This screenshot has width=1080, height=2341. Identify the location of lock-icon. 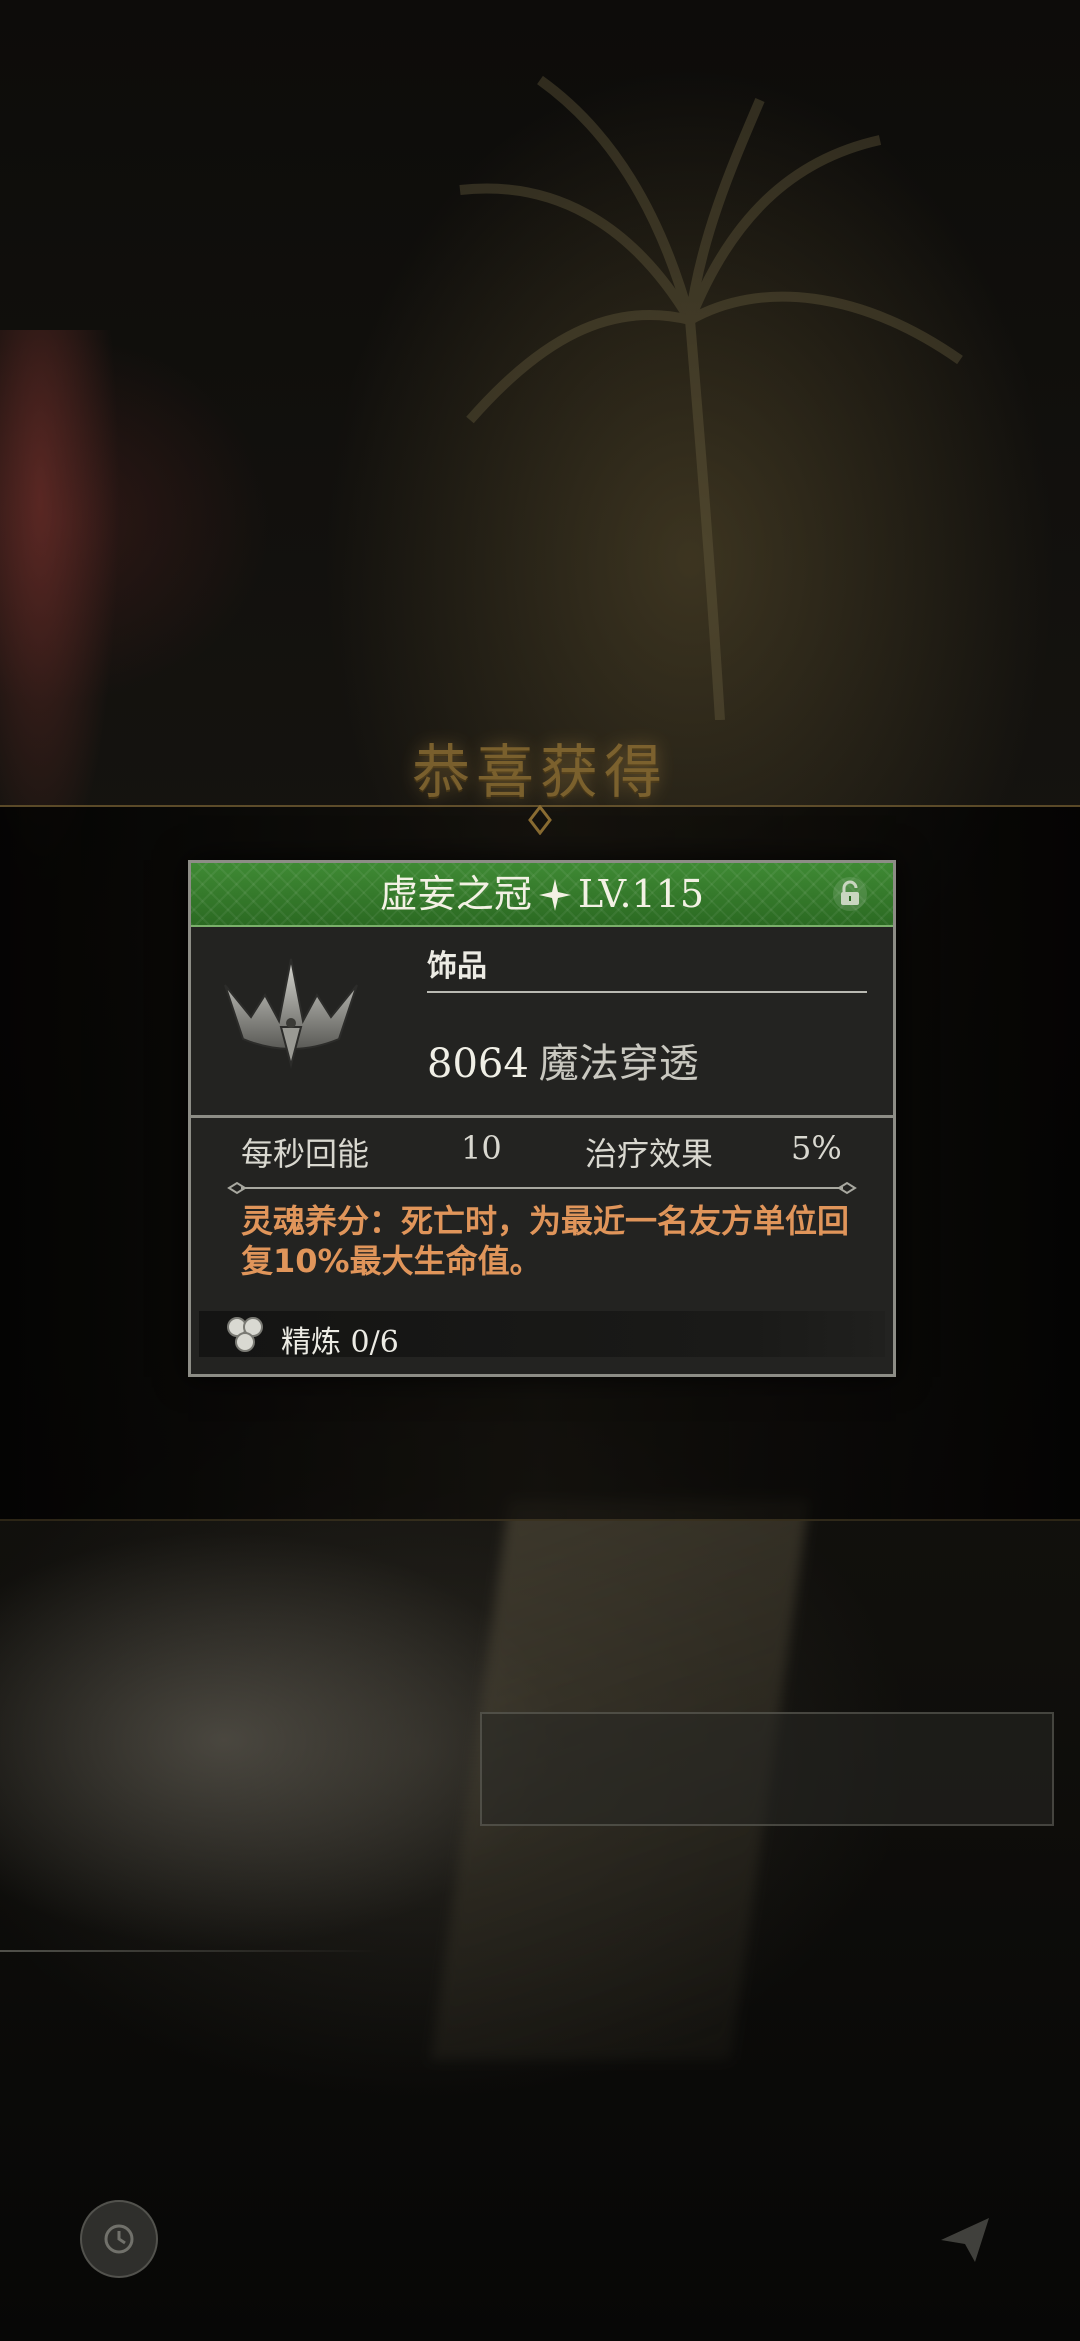
(850, 894).